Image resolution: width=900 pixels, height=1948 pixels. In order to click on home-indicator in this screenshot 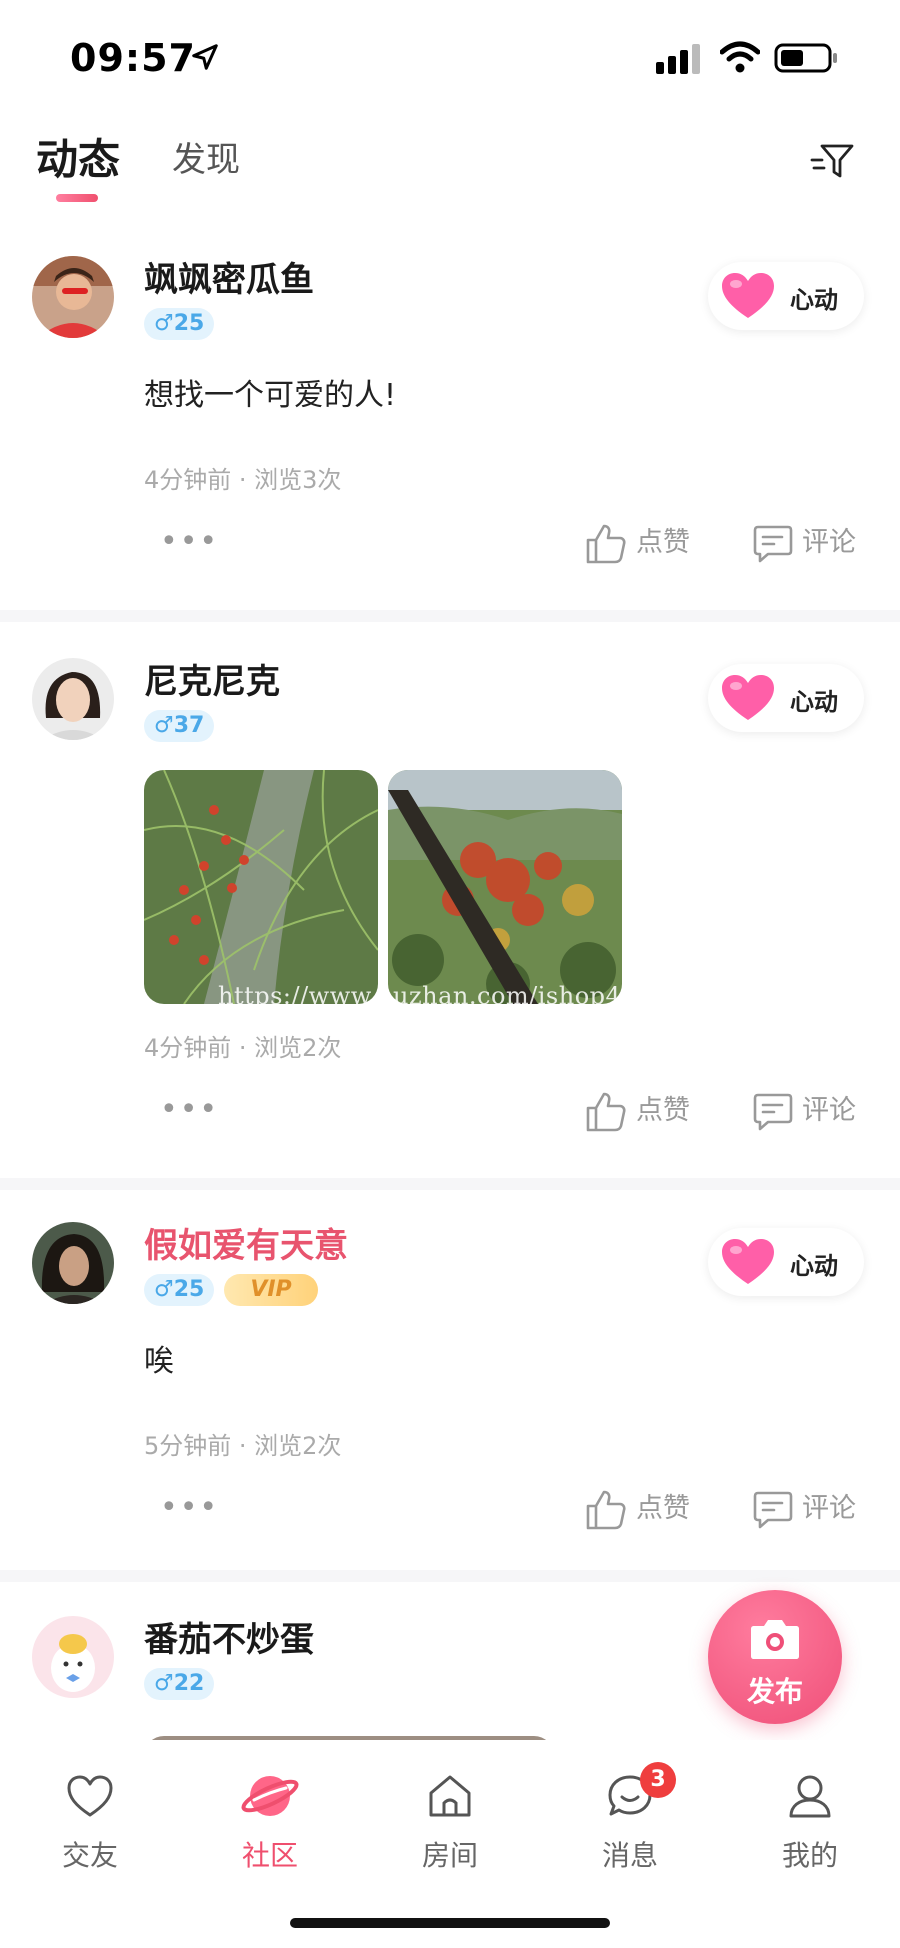, I will do `click(450, 1923)`.